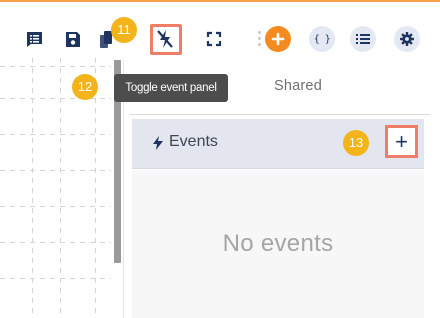  I want to click on copy-icon, so click(106, 39).